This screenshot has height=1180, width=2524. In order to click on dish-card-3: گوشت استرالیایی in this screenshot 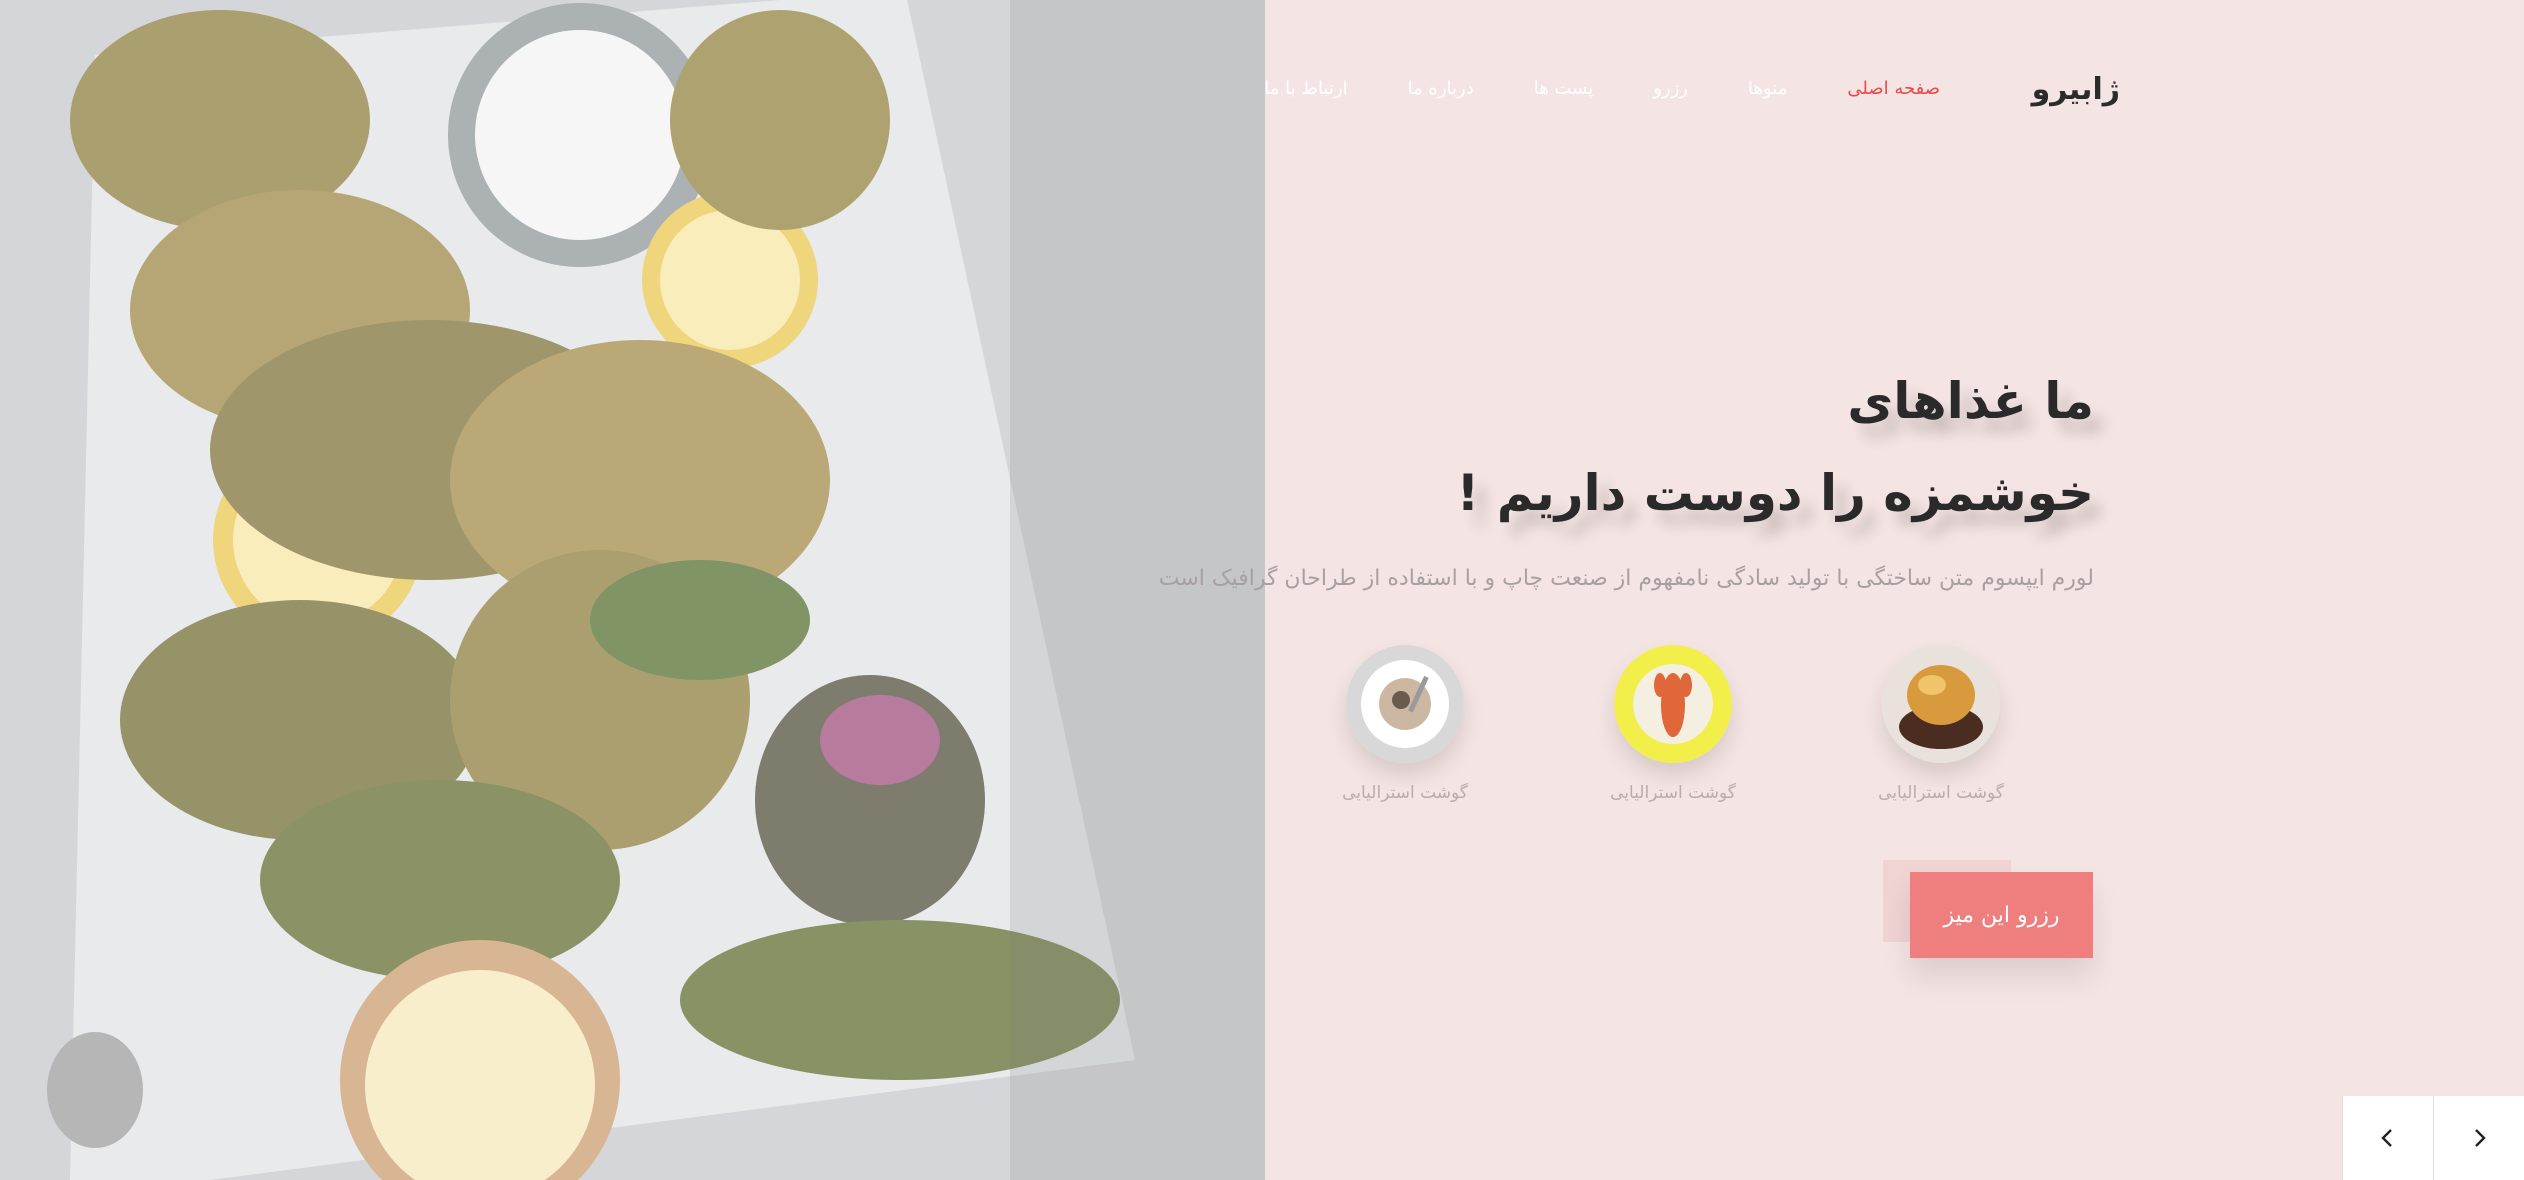, I will do `click(1405, 724)`.